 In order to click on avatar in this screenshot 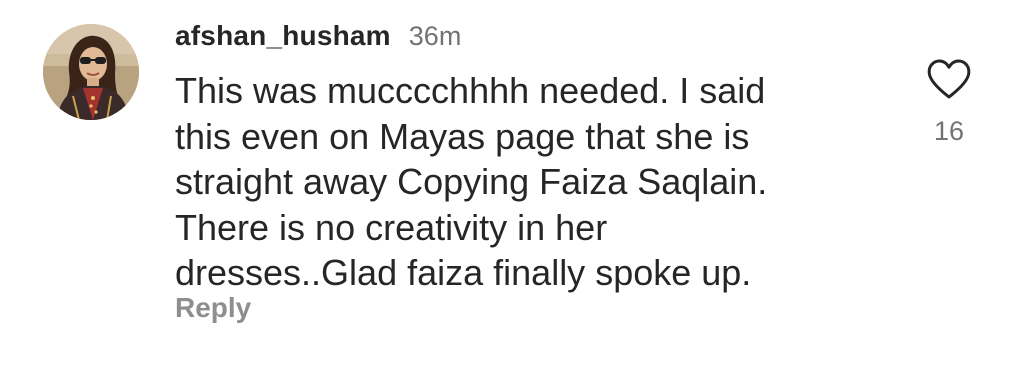, I will do `click(91, 72)`.